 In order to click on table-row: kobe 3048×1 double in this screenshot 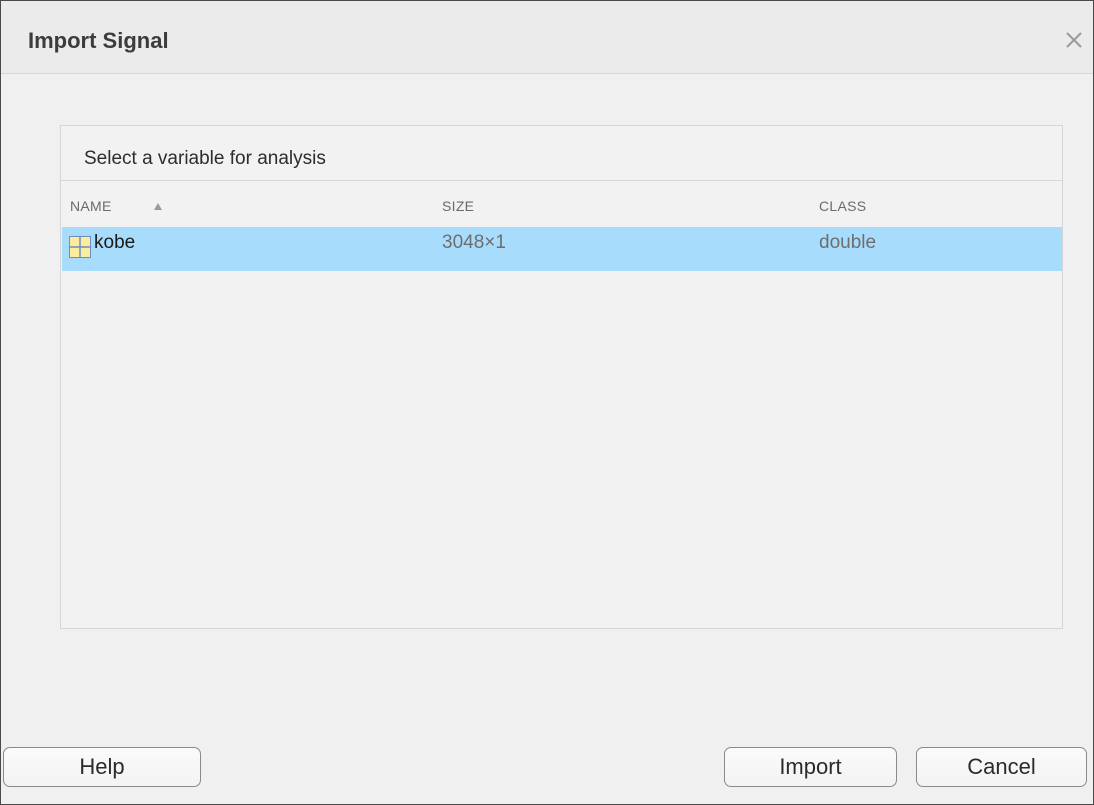, I will do `click(562, 249)`.